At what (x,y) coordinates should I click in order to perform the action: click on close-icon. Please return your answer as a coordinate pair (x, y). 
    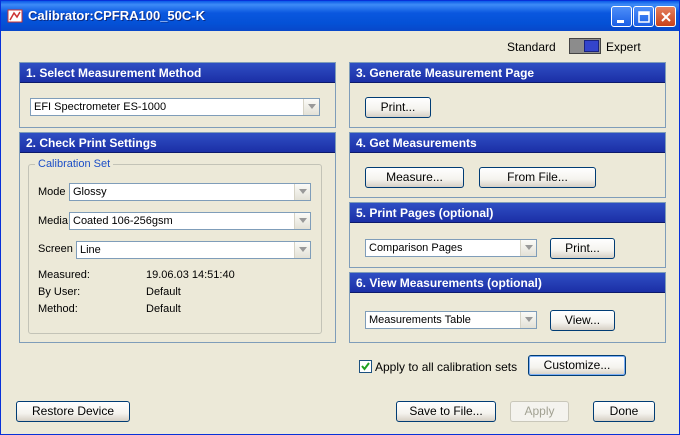
    Looking at the image, I should click on (666, 17).